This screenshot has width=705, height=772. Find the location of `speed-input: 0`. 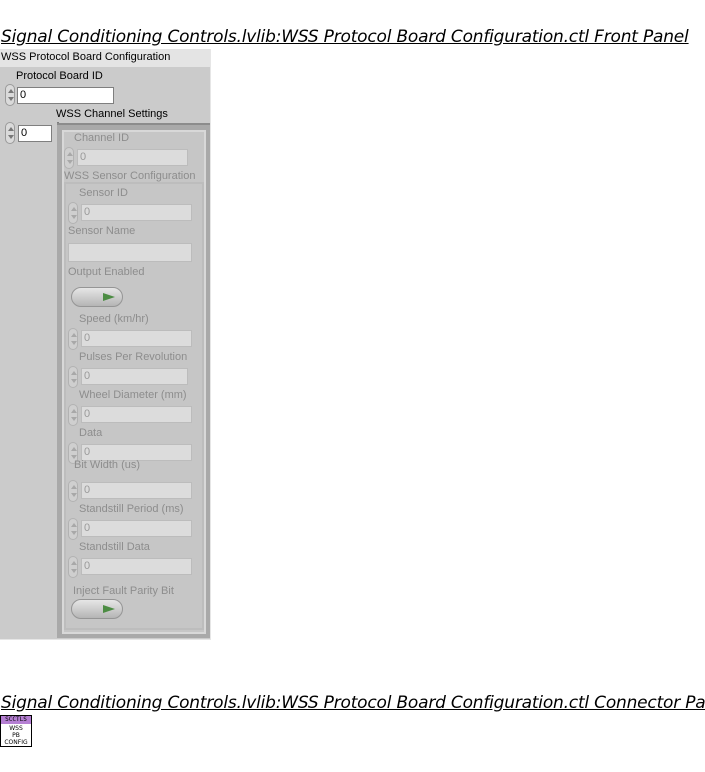

speed-input: 0 is located at coordinates (136, 338).